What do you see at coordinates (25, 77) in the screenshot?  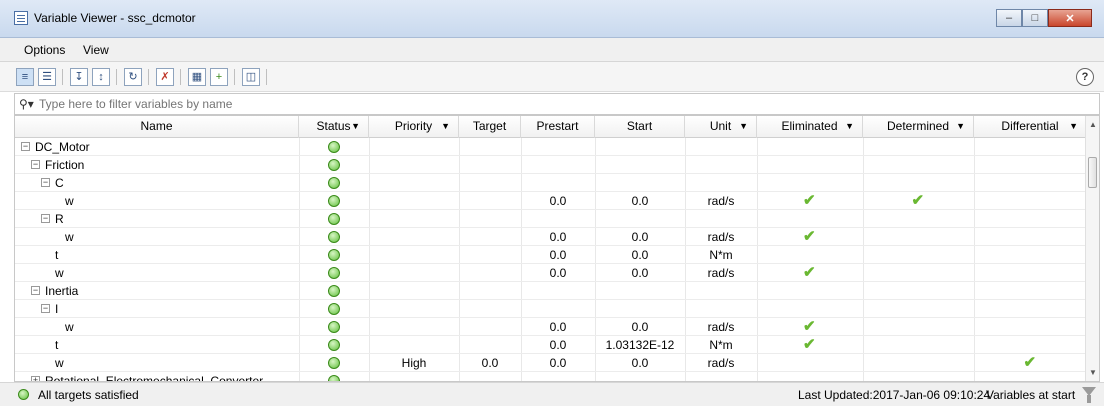 I see `tree-view-button: ≡` at bounding box center [25, 77].